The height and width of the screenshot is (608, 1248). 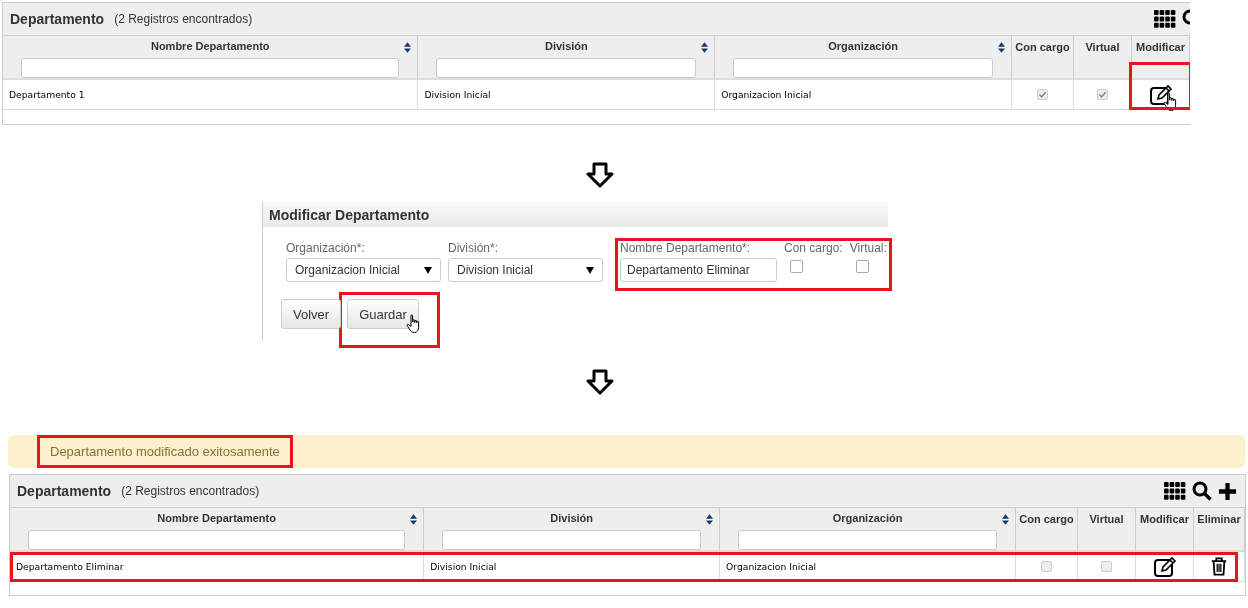 I want to click on select-field: Division Inicial, so click(x=525, y=270).